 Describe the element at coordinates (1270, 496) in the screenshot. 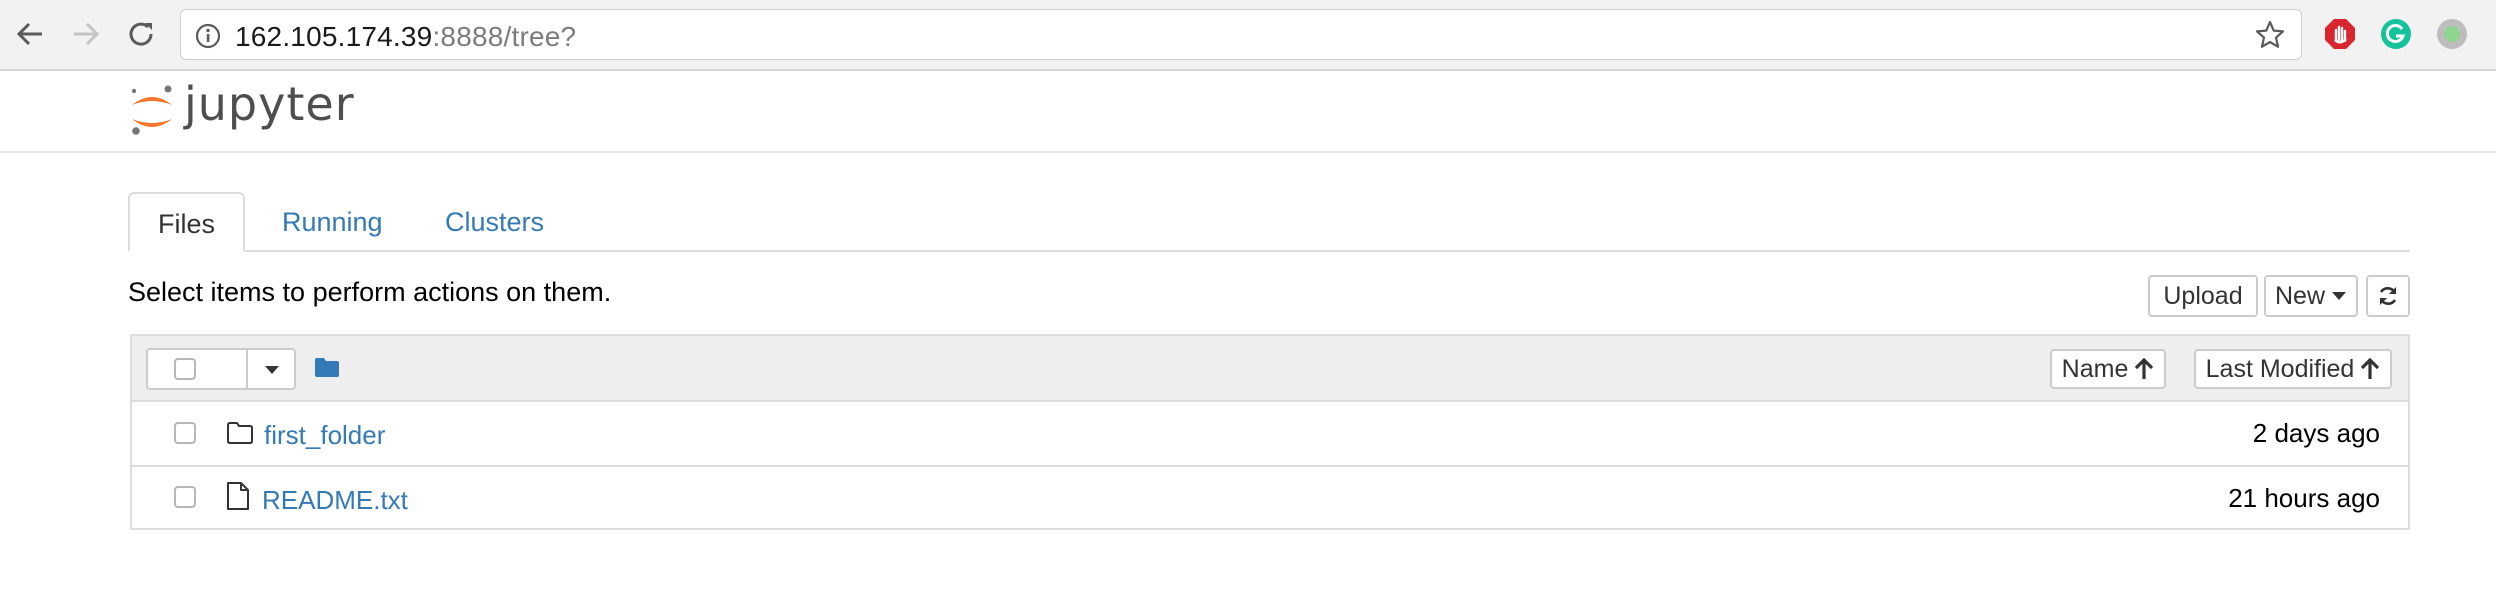

I see `list-item: README.txt 21 hours ago` at that location.